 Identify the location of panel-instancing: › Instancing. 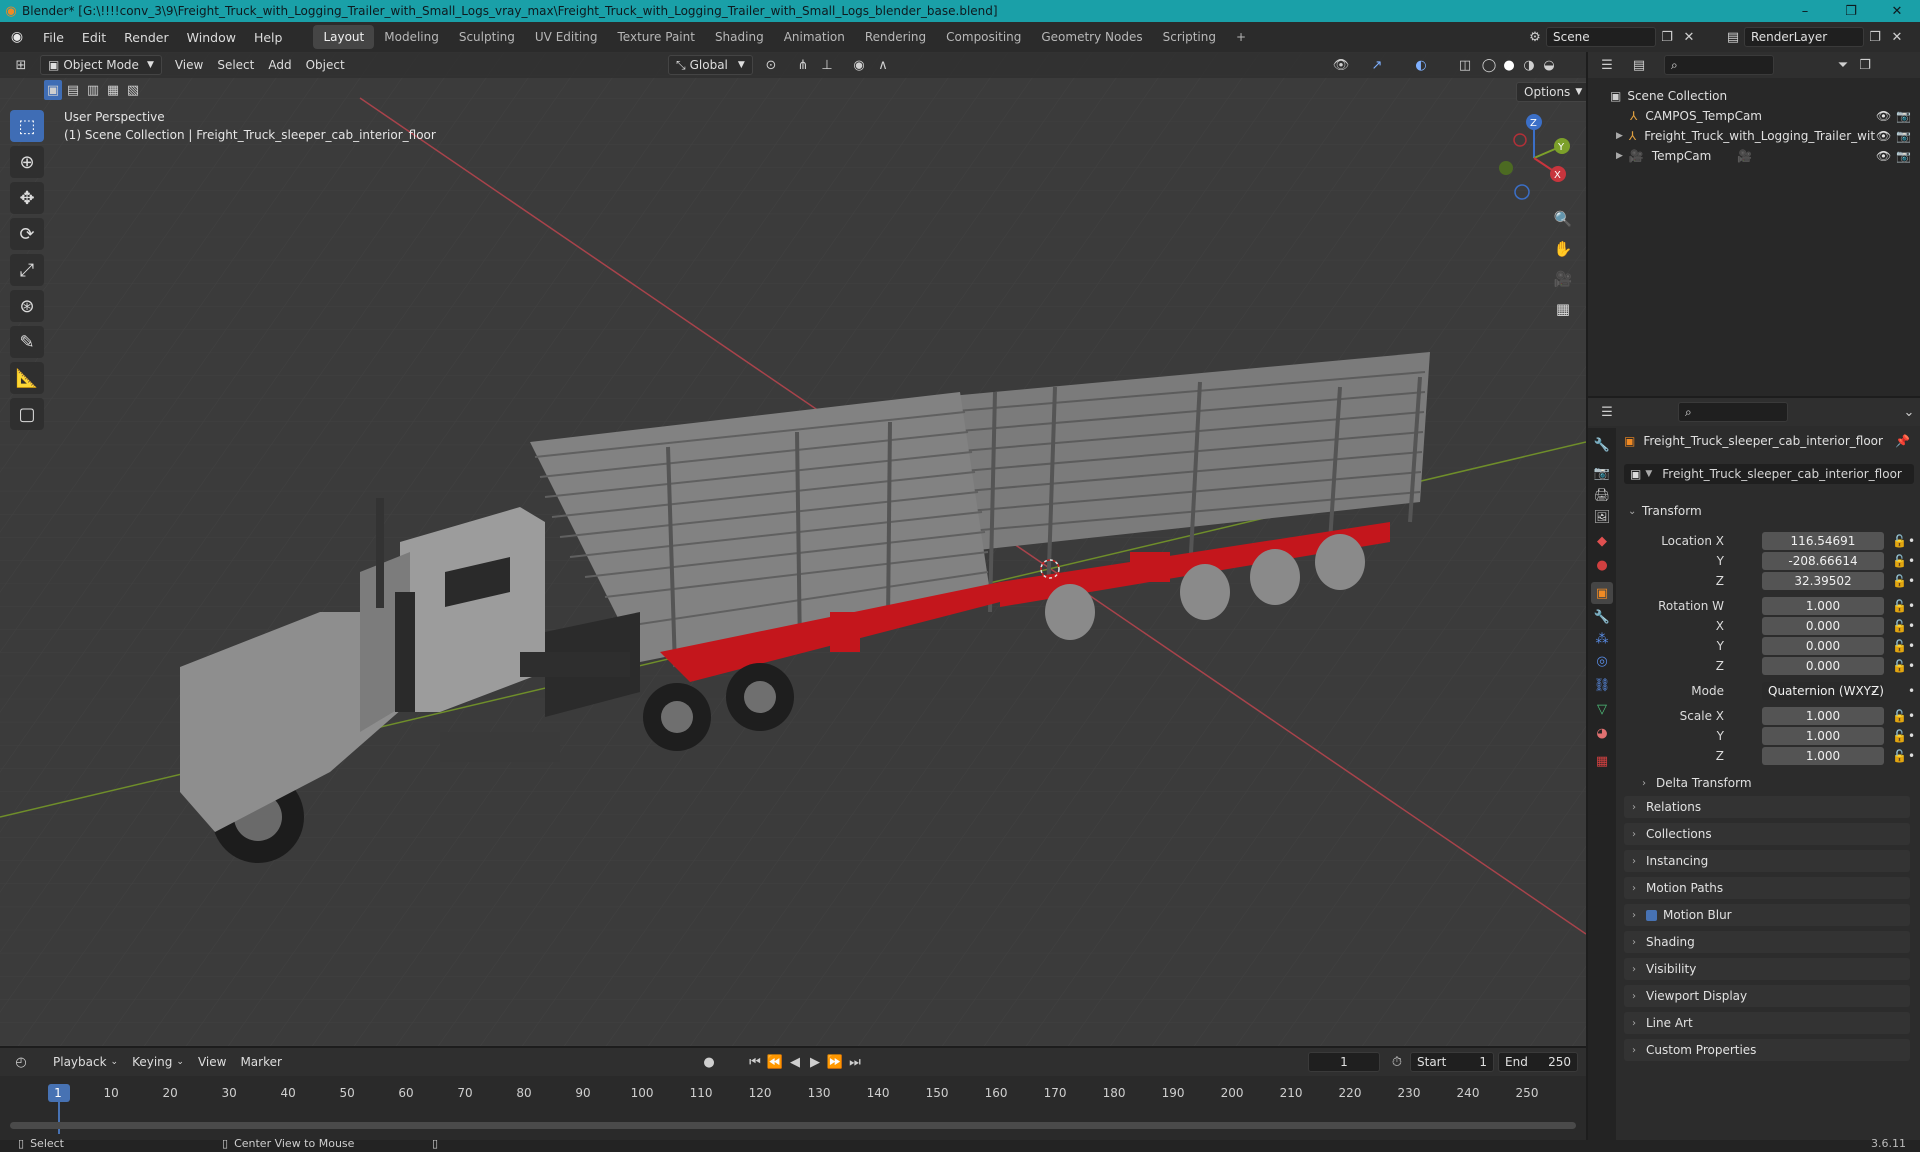
(1767, 861).